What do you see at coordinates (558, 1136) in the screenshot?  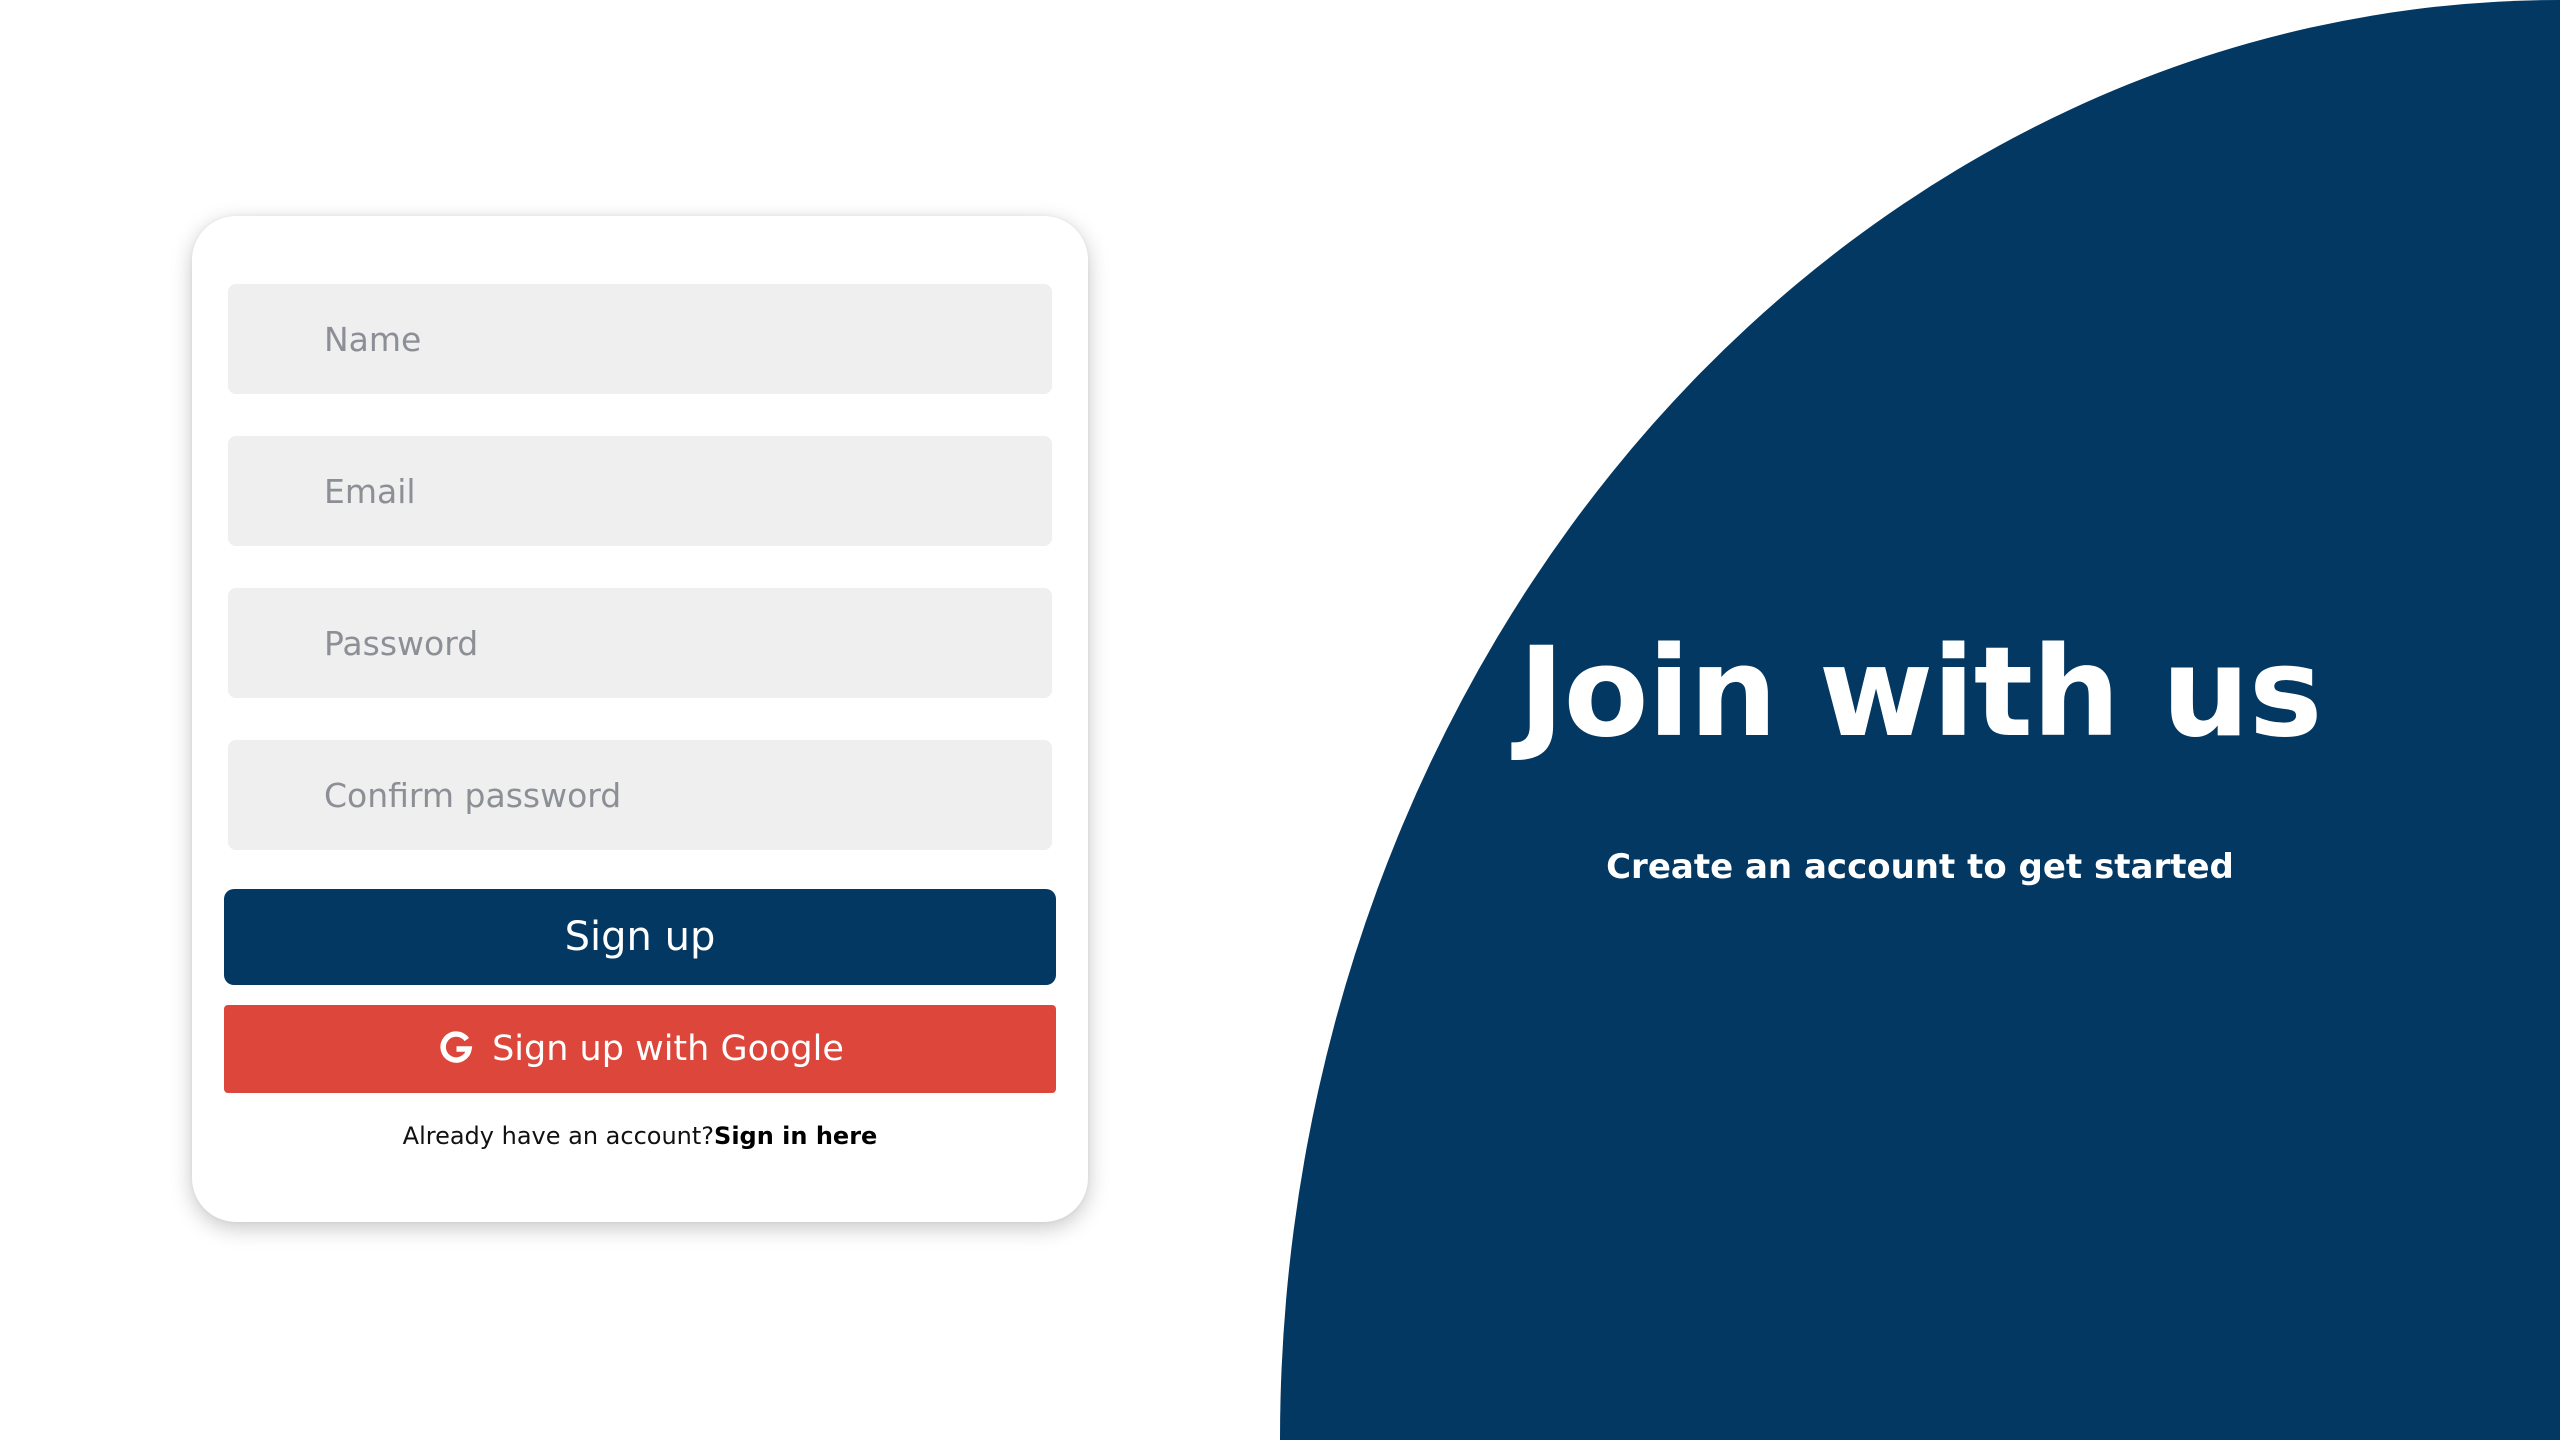 I see `signin-prompt-text: Already have an account?` at bounding box center [558, 1136].